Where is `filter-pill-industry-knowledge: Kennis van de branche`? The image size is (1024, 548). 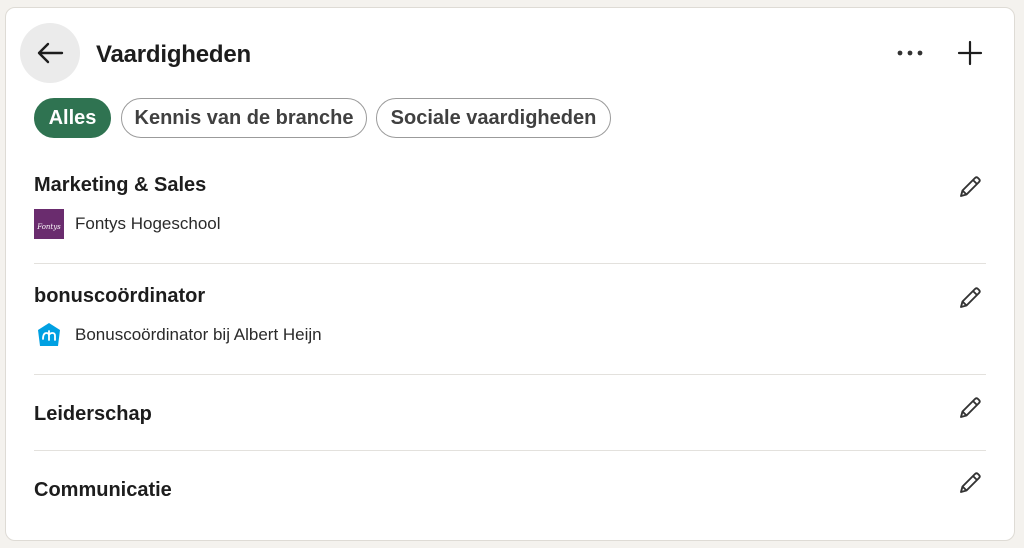
filter-pill-industry-knowledge: Kennis van de branche is located at coordinates (244, 118).